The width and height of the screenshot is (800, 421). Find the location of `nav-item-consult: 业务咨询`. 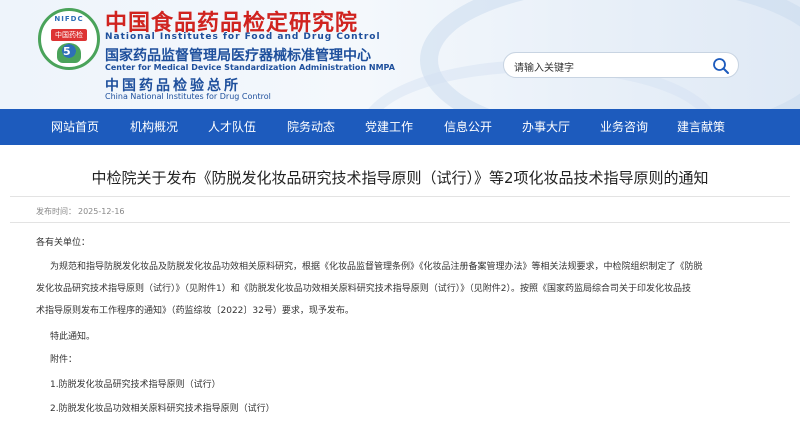

nav-item-consult: 业务咨询 is located at coordinates (624, 127).